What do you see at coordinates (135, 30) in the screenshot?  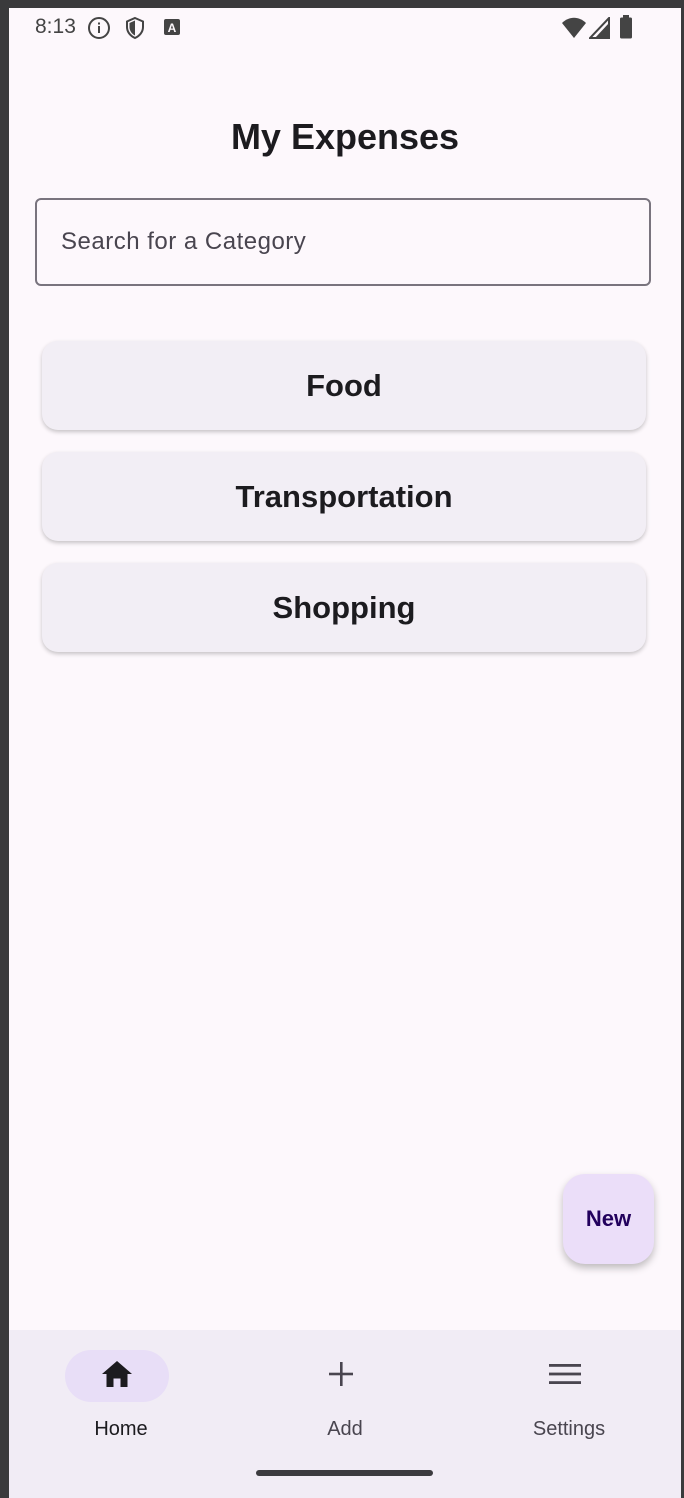 I see `shield-icon` at bounding box center [135, 30].